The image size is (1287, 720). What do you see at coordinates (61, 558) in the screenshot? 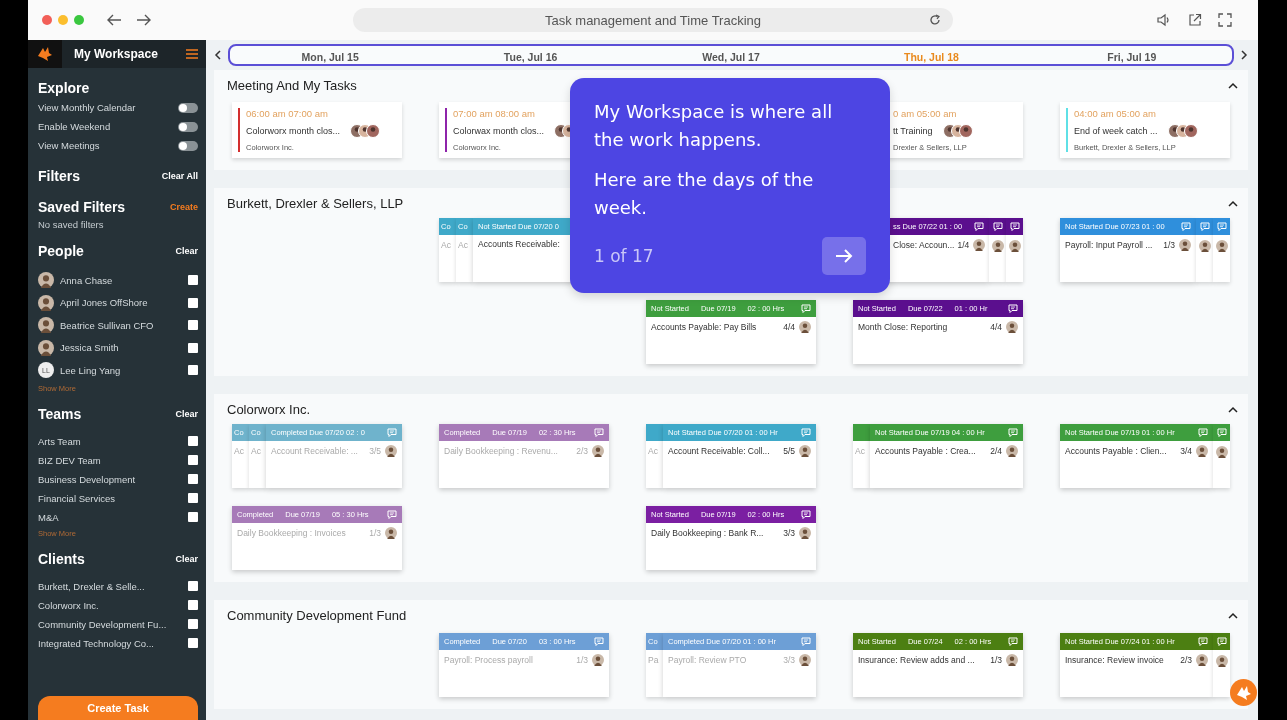
I see `section-title: Clients` at bounding box center [61, 558].